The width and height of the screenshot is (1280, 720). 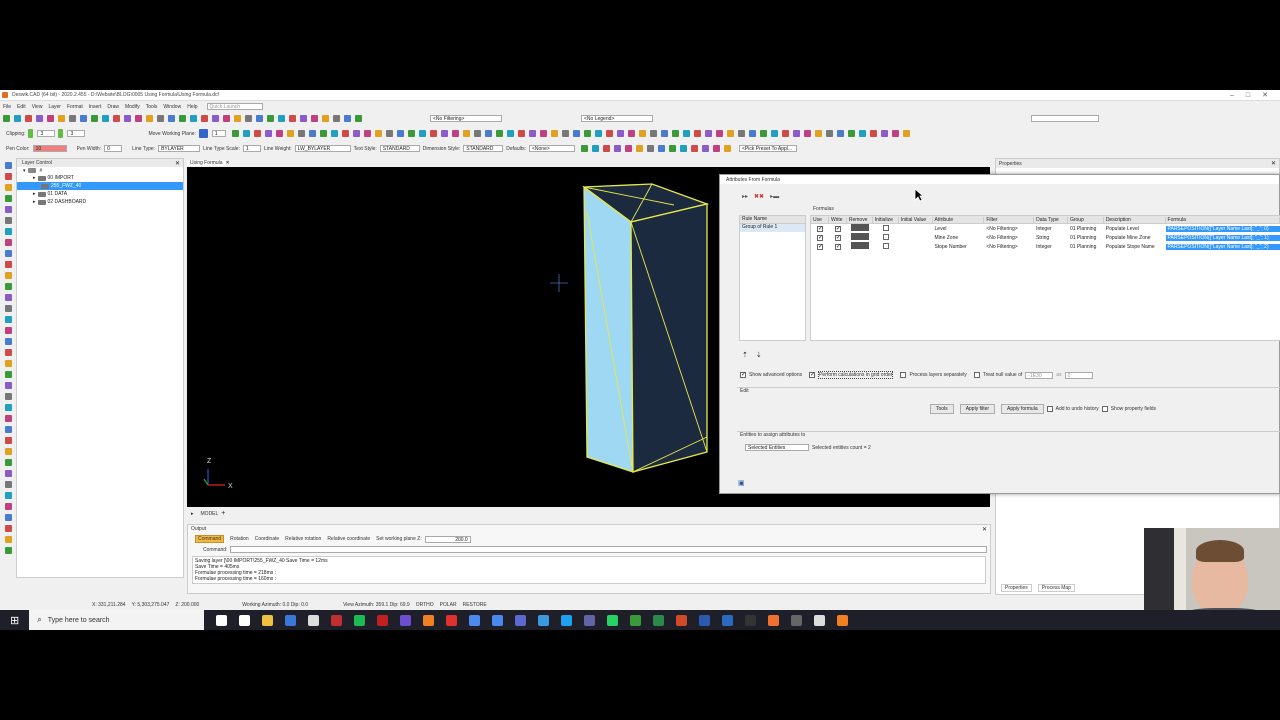 What do you see at coordinates (859, 245) in the screenshot?
I see `remove-button` at bounding box center [859, 245].